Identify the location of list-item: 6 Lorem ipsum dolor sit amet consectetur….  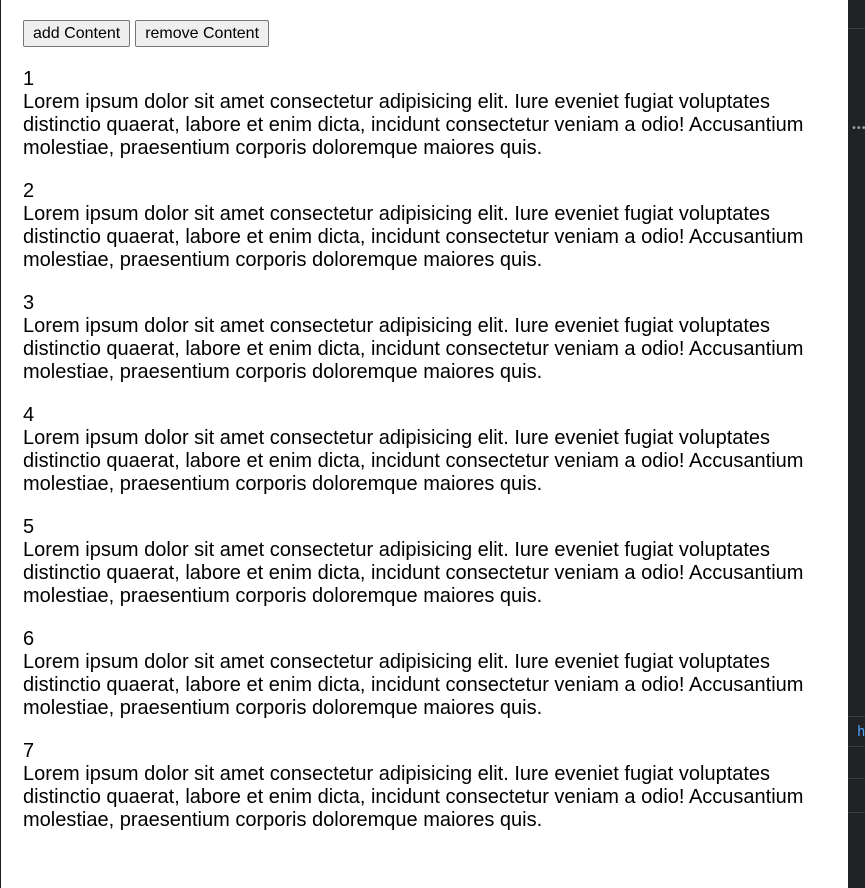
(426, 684).